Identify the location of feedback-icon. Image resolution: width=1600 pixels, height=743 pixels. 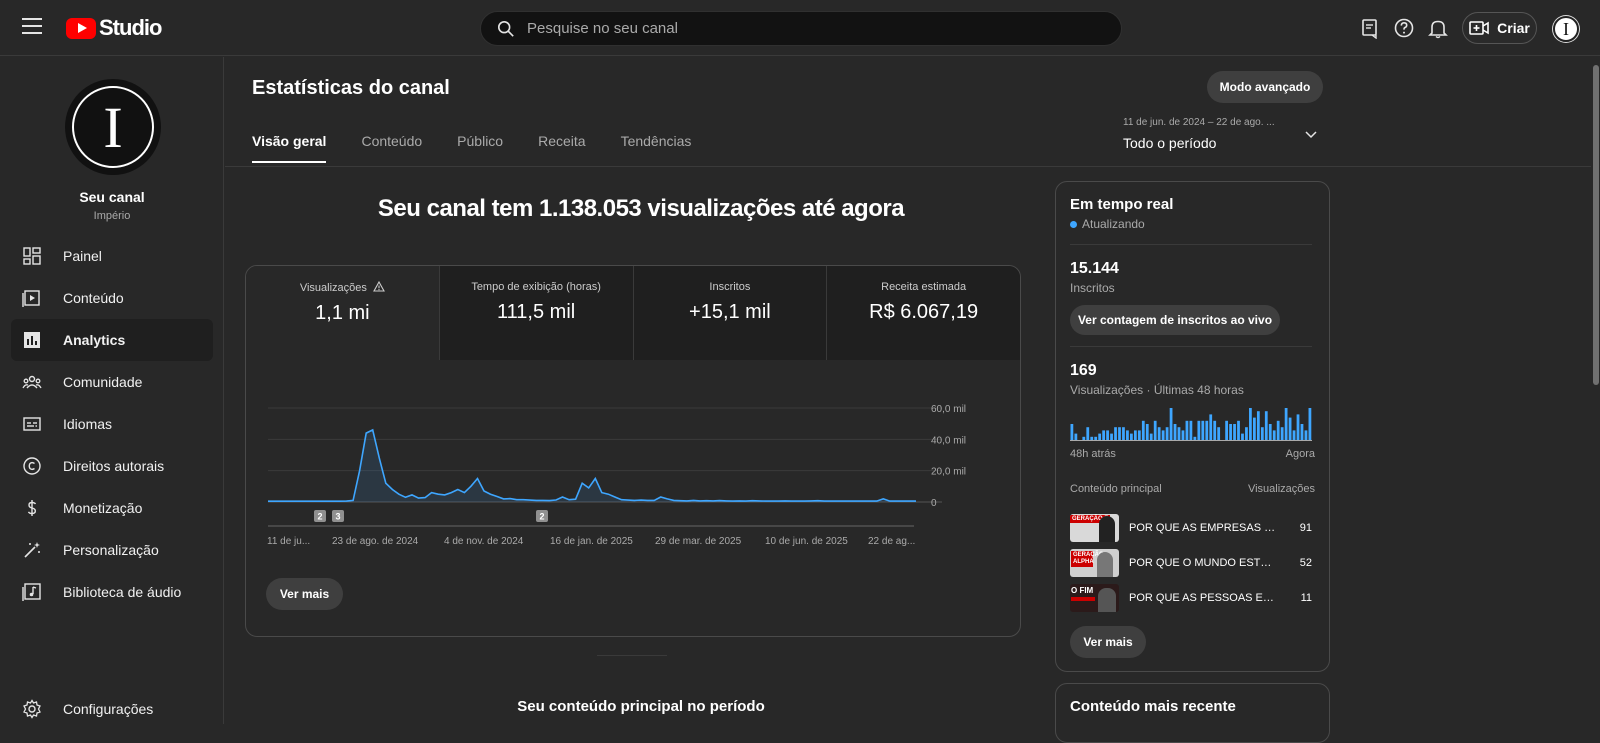
(1370, 28).